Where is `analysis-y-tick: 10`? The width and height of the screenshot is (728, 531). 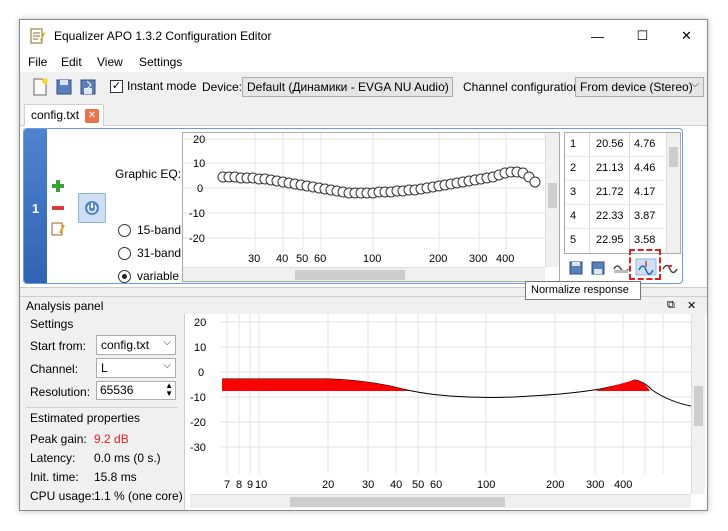 analysis-y-tick: 10 is located at coordinates (200, 348).